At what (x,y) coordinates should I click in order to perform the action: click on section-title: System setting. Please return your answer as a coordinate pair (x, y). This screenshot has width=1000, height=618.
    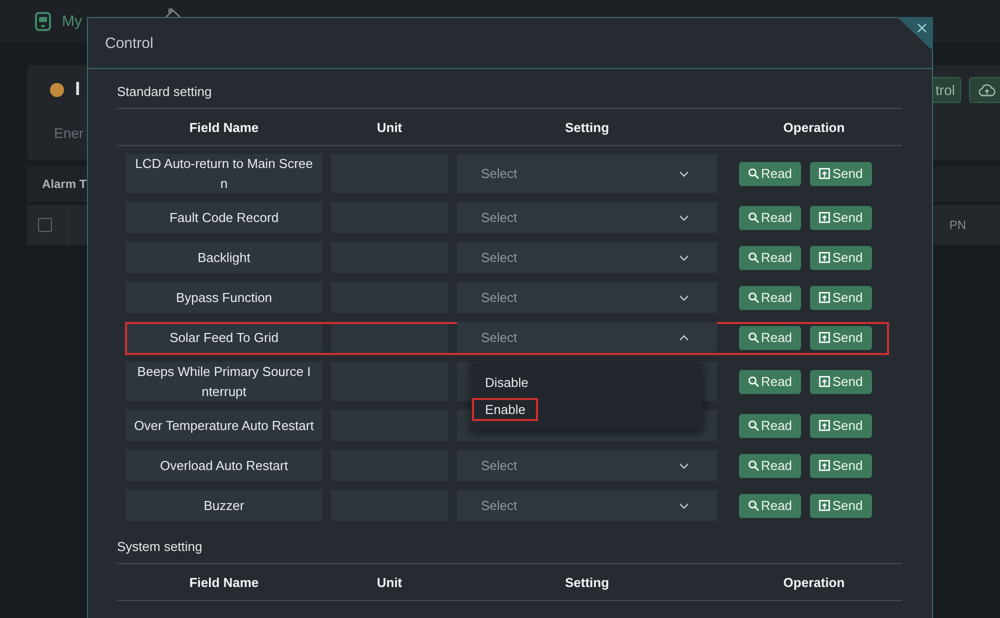
    Looking at the image, I should click on (159, 547).